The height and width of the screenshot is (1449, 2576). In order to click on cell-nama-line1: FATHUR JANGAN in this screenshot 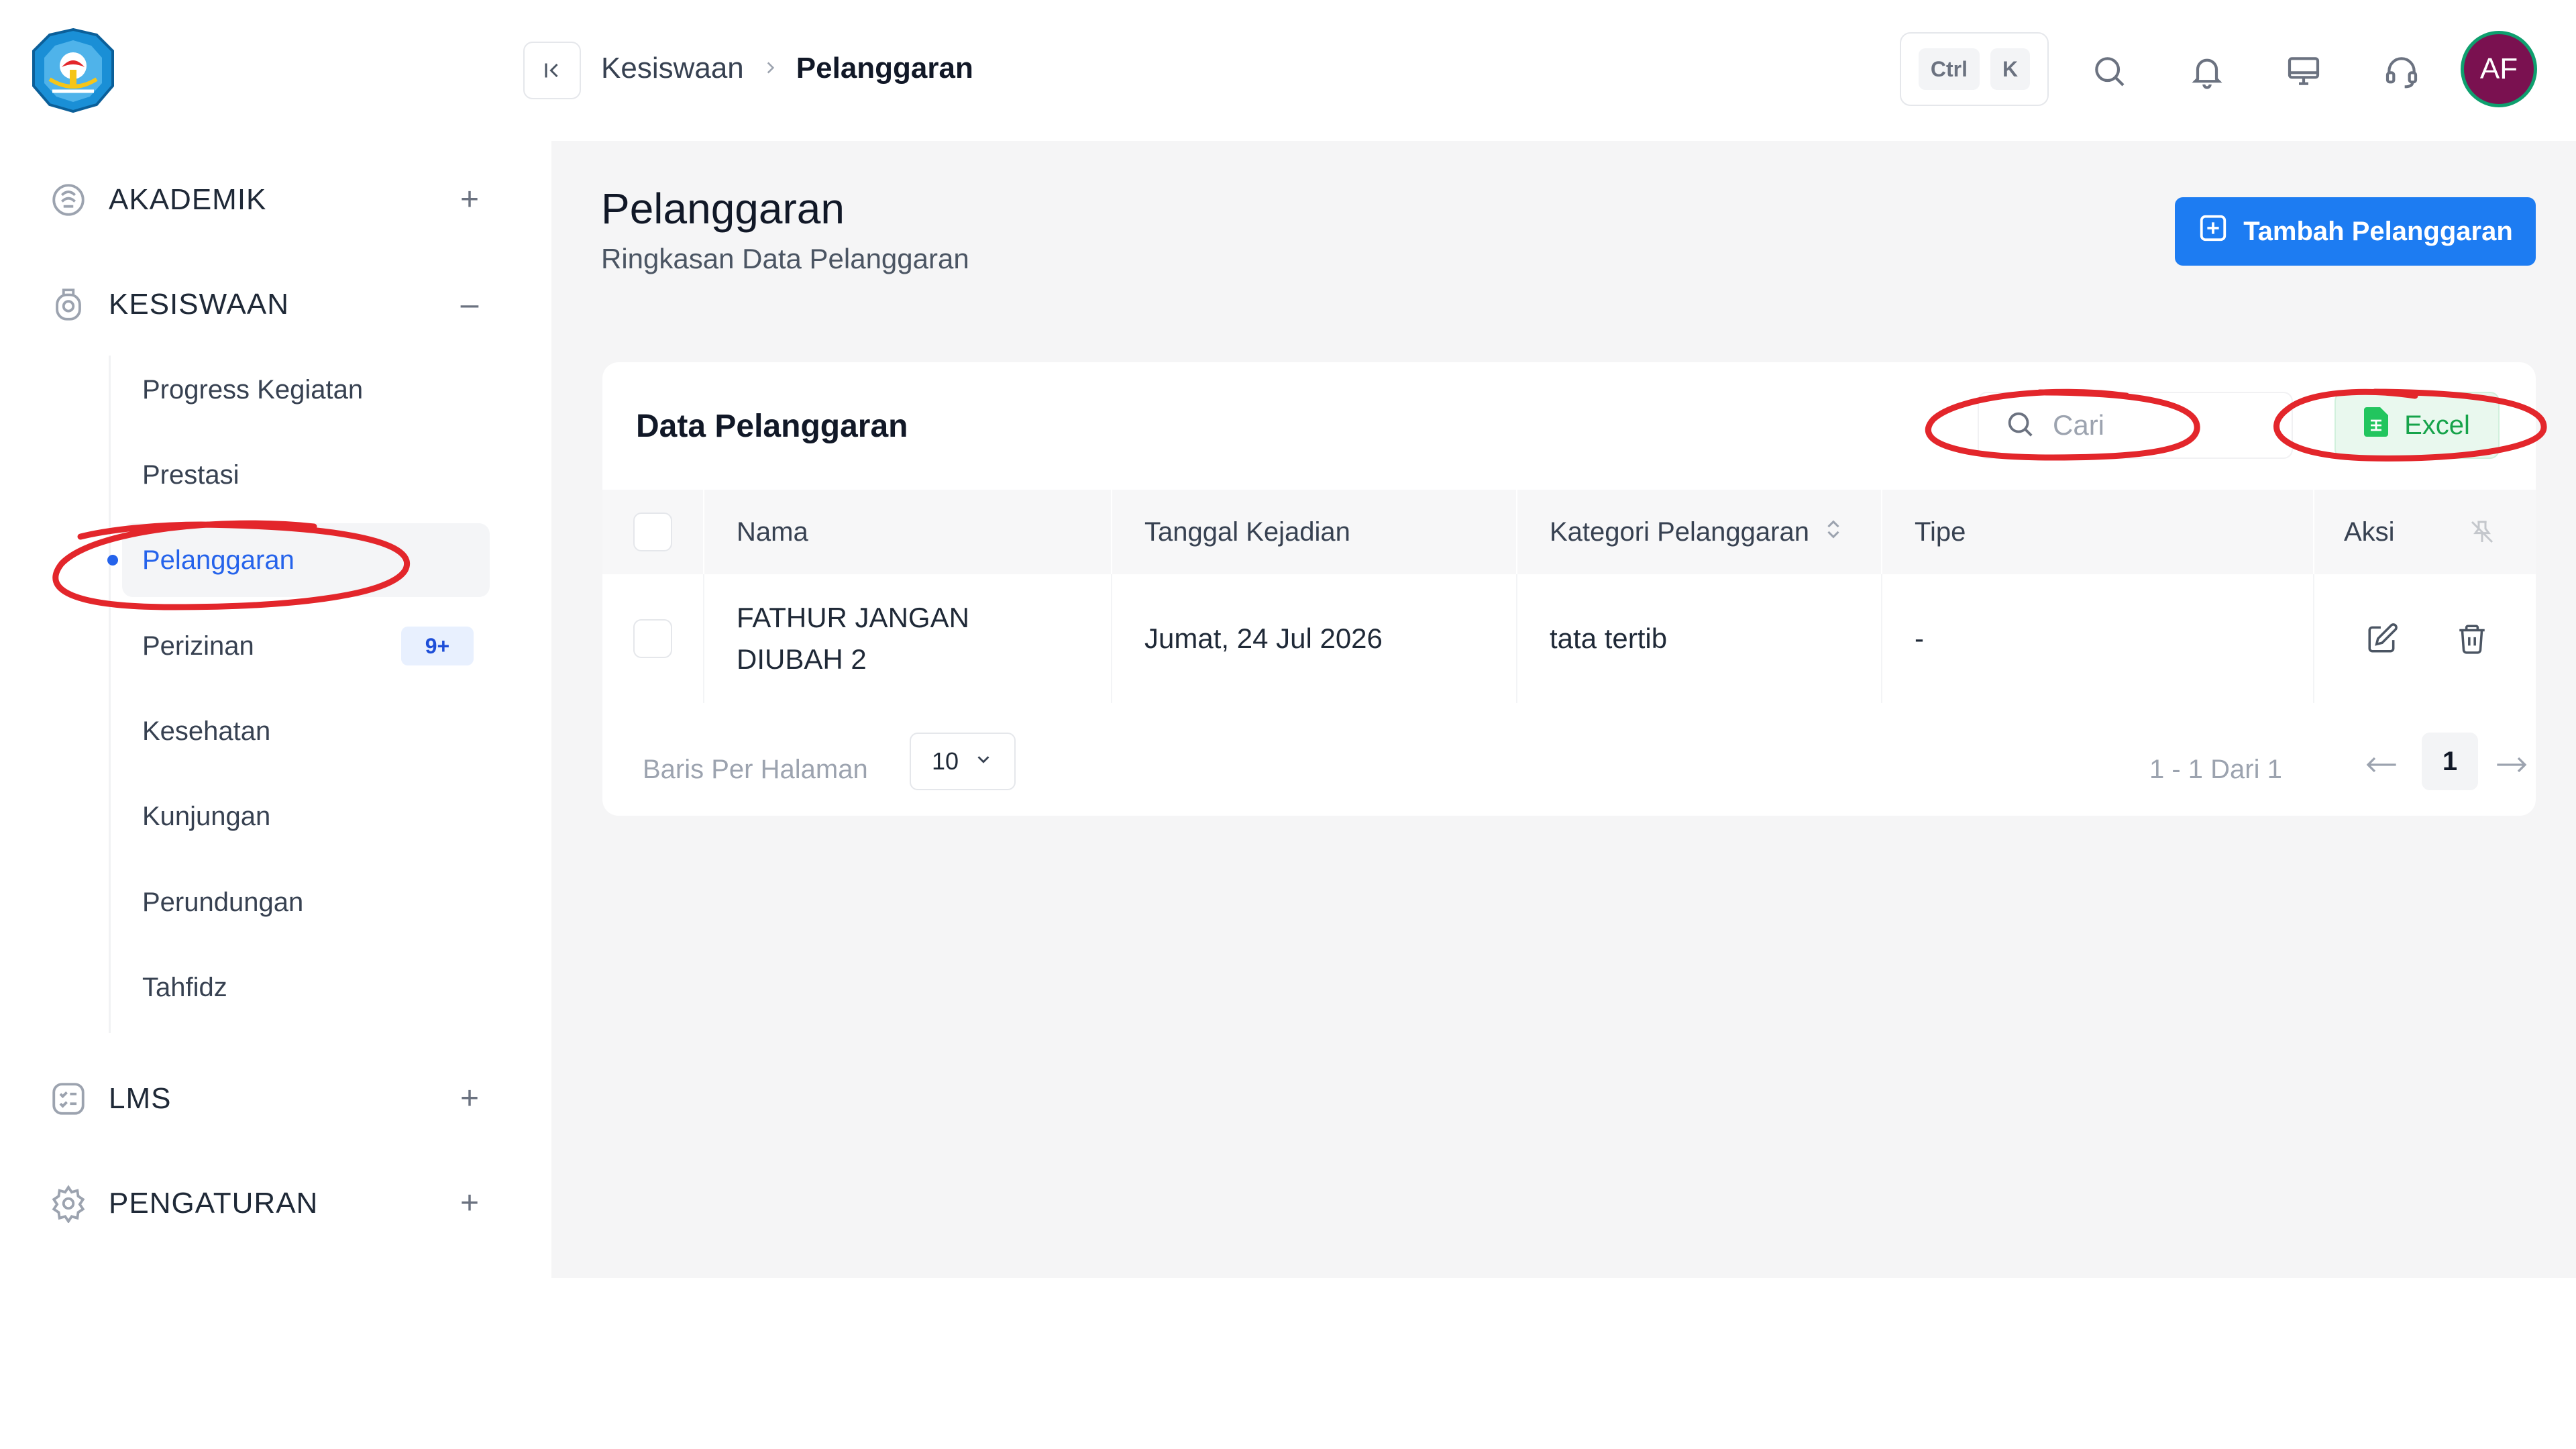, I will do `click(853, 617)`.